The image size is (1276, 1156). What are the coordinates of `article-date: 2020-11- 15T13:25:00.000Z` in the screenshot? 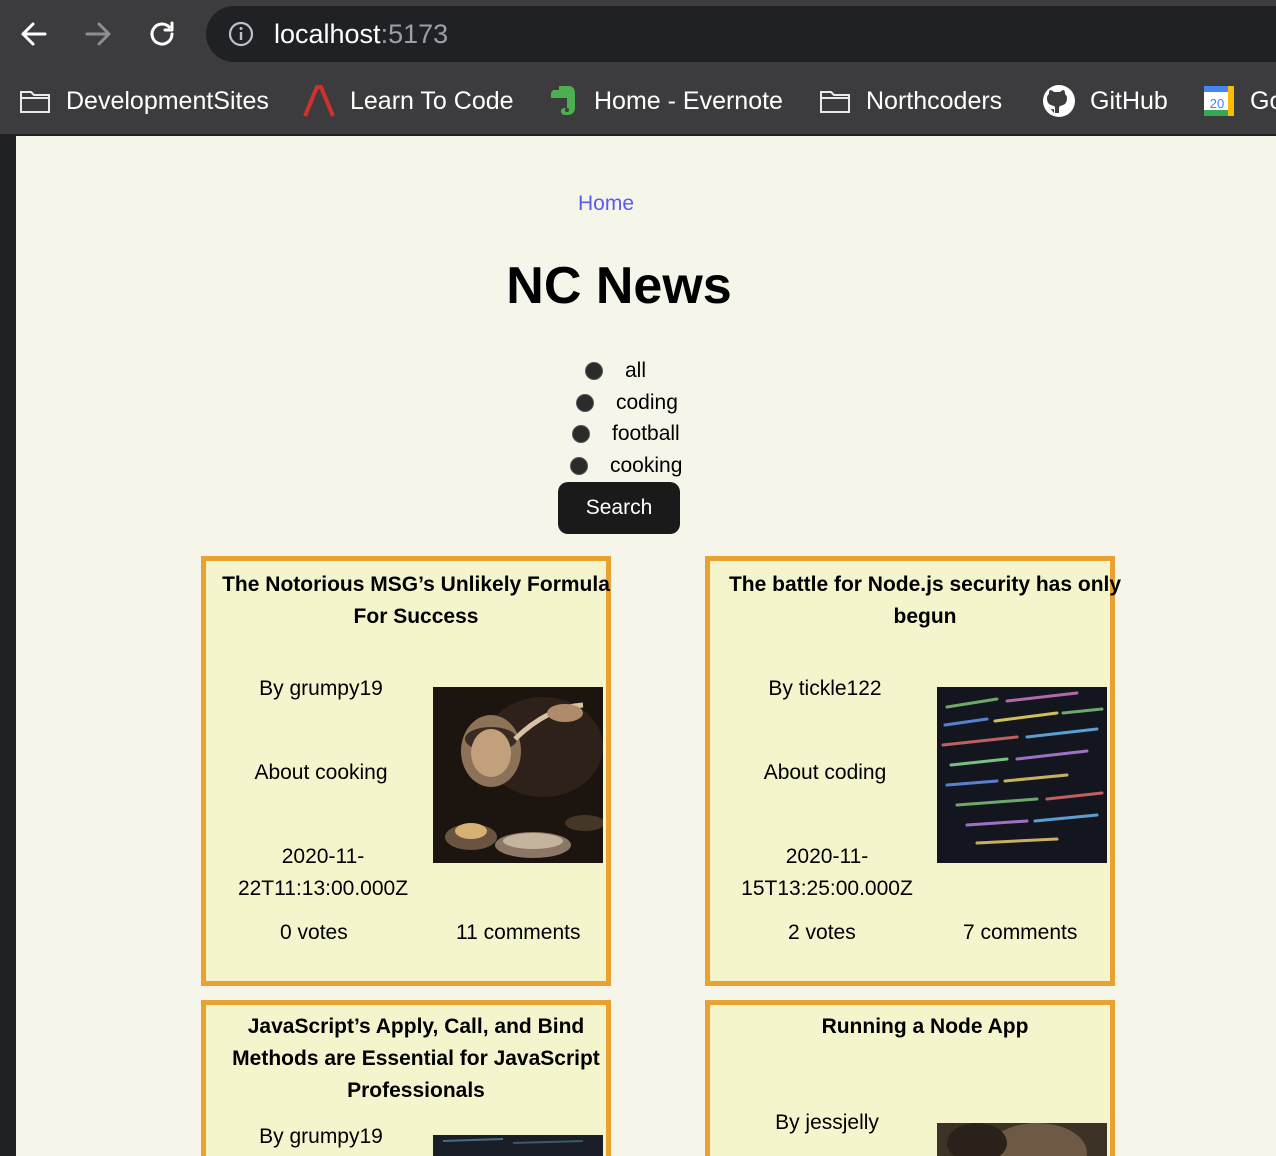 It's located at (827, 873).